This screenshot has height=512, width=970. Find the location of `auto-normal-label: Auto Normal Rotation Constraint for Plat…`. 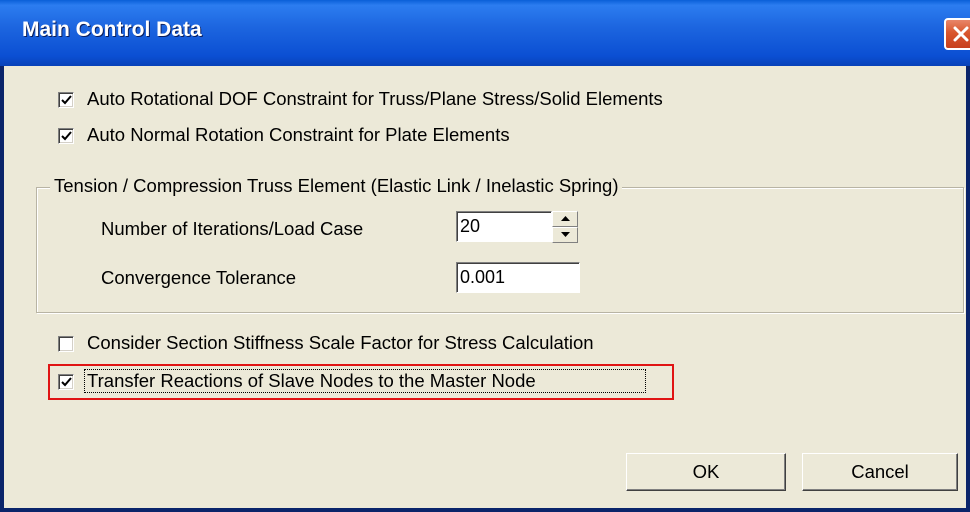

auto-normal-label: Auto Normal Rotation Constraint for Plat… is located at coordinates (298, 135).